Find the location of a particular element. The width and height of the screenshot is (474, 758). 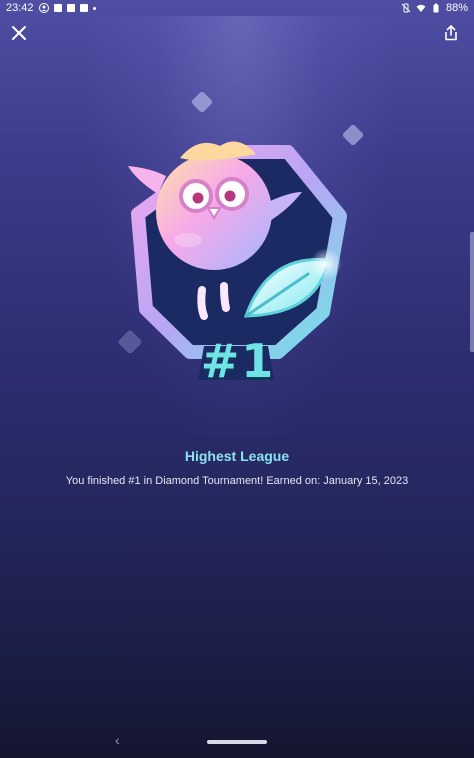

battery-icon is located at coordinates (436, 8).